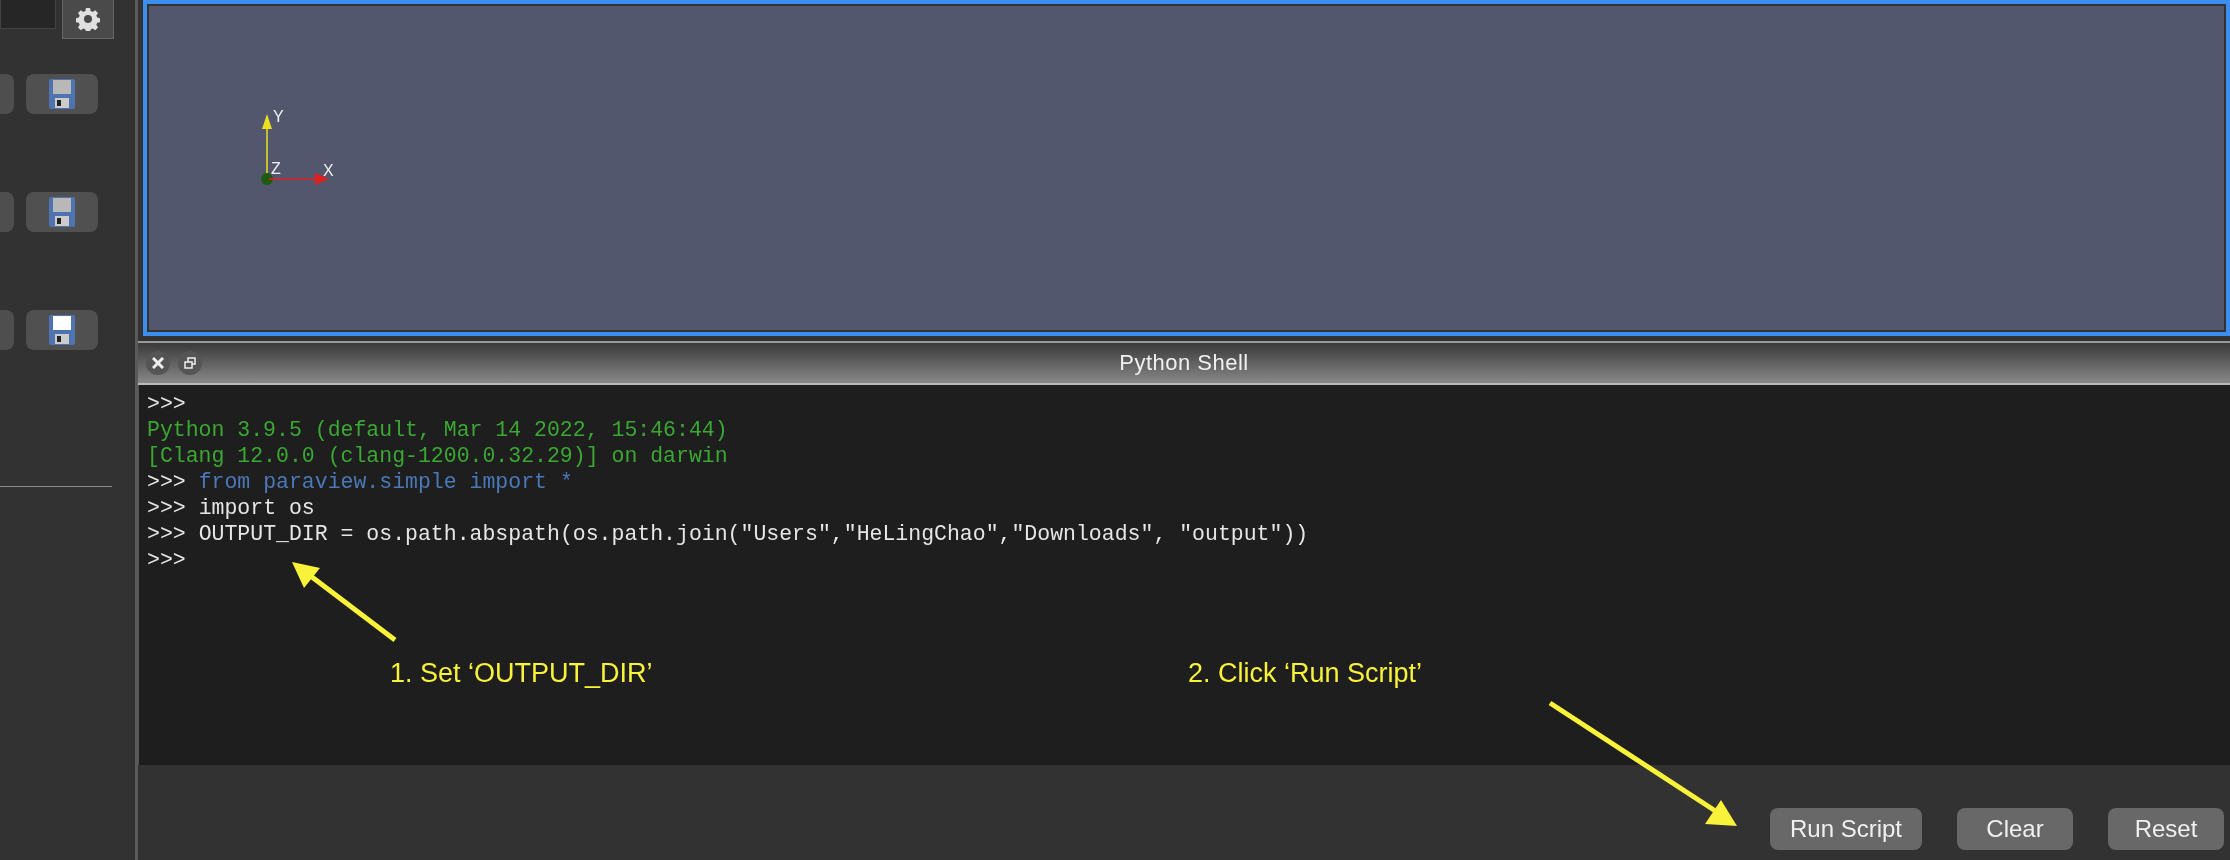 This screenshot has height=860, width=2230. I want to click on text-field, so click(28, 14).